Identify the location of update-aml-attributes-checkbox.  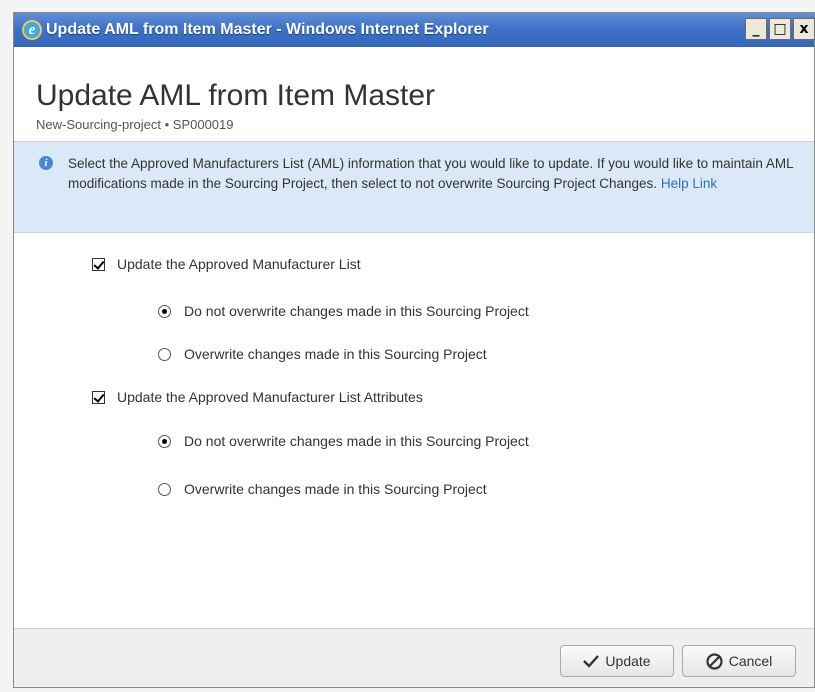
(98, 397).